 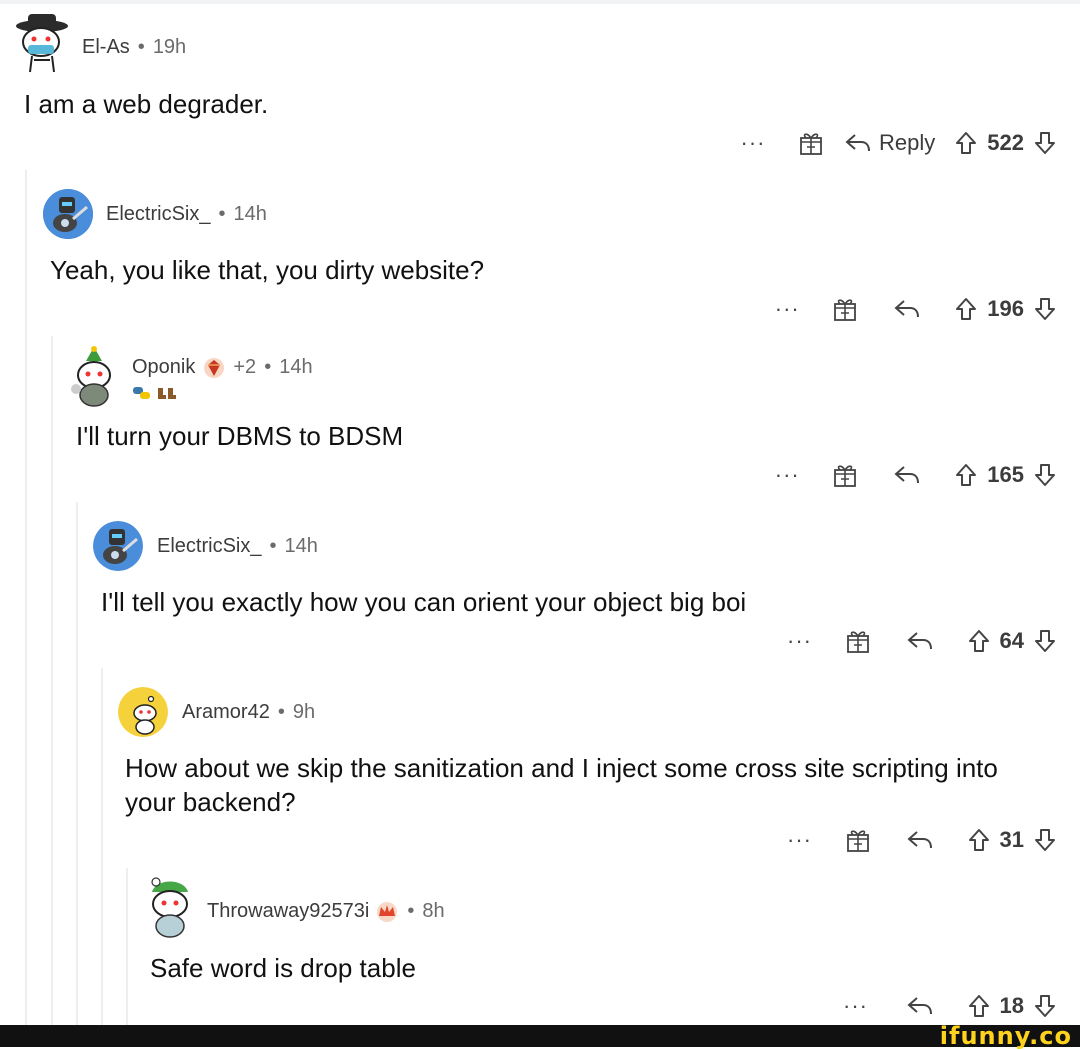 I want to click on timestamp: 19h, so click(x=169, y=47).